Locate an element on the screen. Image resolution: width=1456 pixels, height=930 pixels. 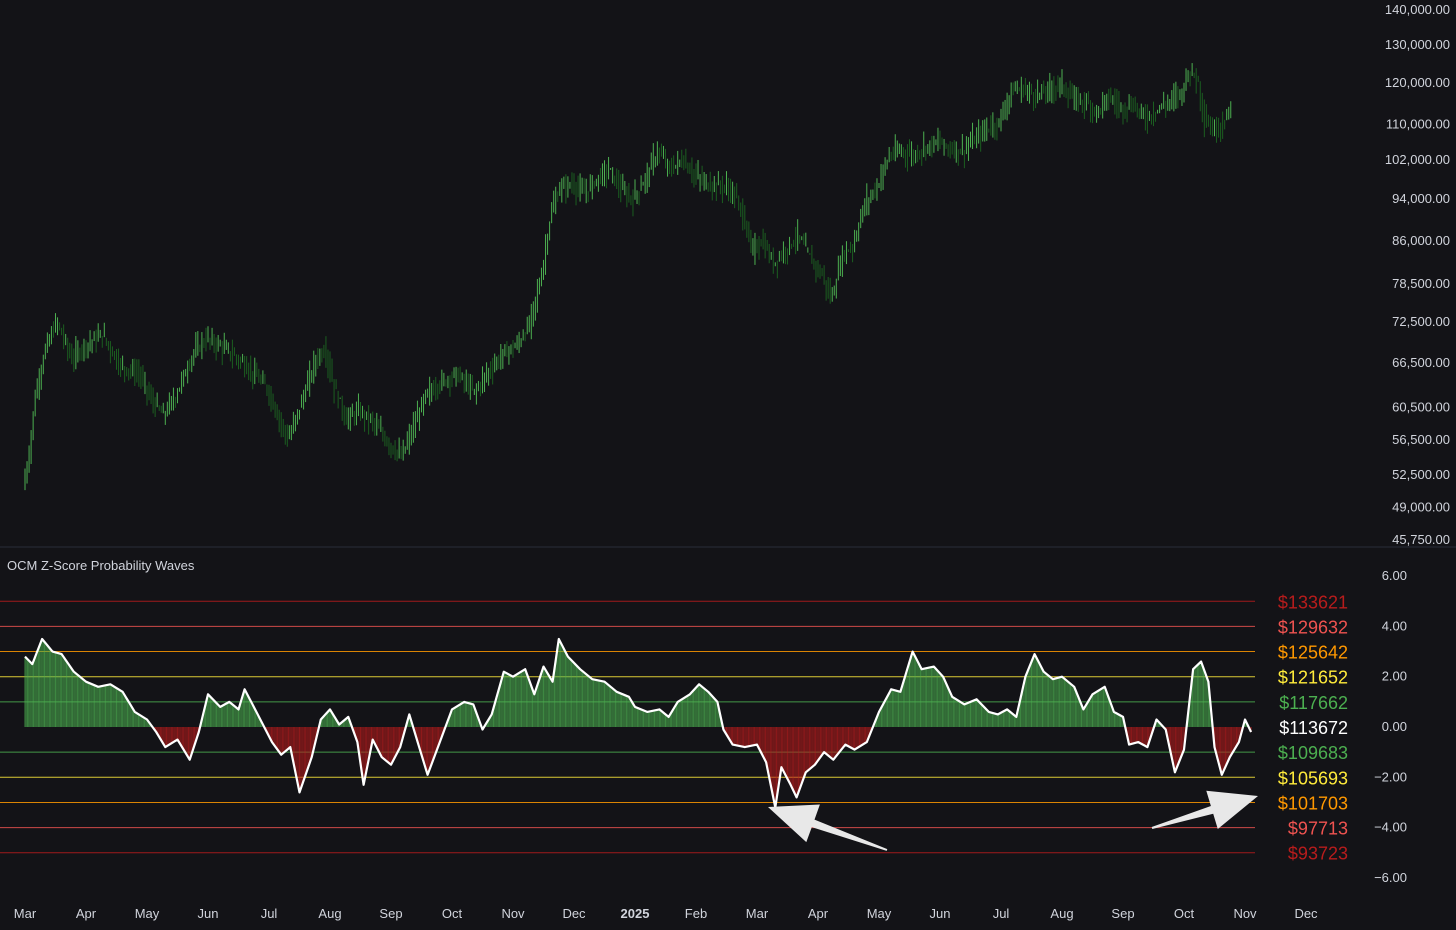
indicator-axis-tick: 2.00 is located at coordinates (1394, 676).